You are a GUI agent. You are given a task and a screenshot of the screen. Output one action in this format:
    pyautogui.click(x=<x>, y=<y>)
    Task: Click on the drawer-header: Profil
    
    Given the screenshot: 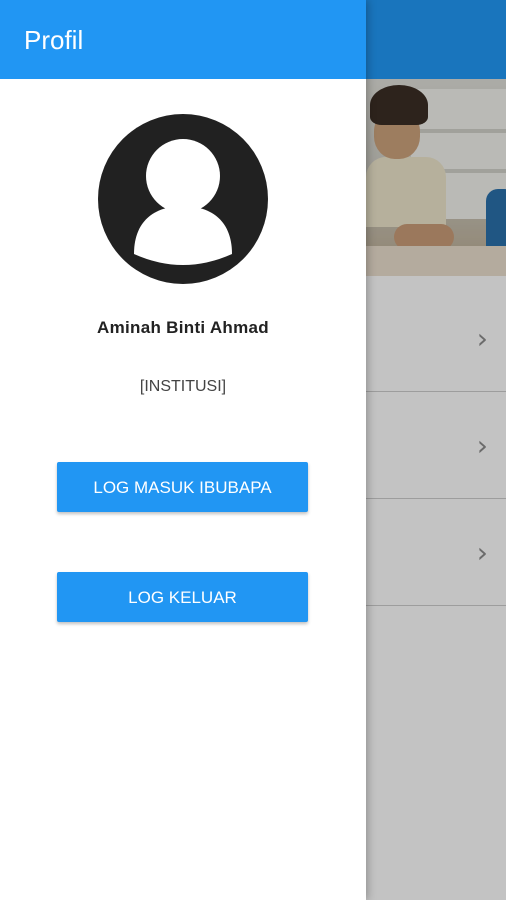 What is the action you would take?
    pyautogui.click(x=183, y=39)
    